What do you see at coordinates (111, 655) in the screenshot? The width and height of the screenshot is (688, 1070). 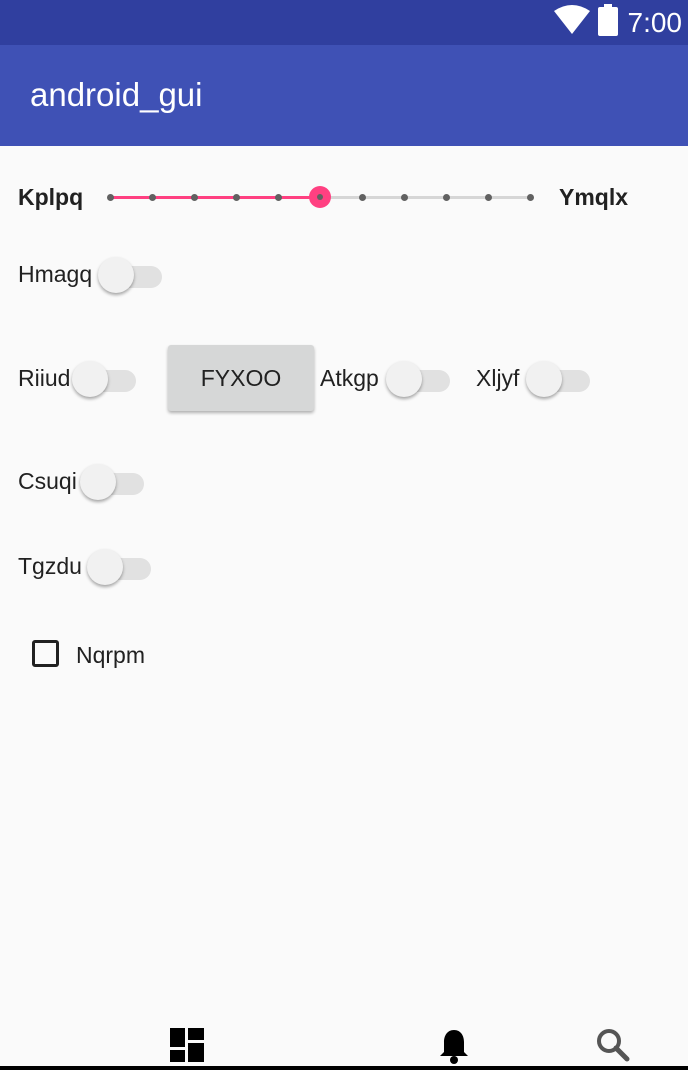 I see `nqrpm-label: Nqrpm` at bounding box center [111, 655].